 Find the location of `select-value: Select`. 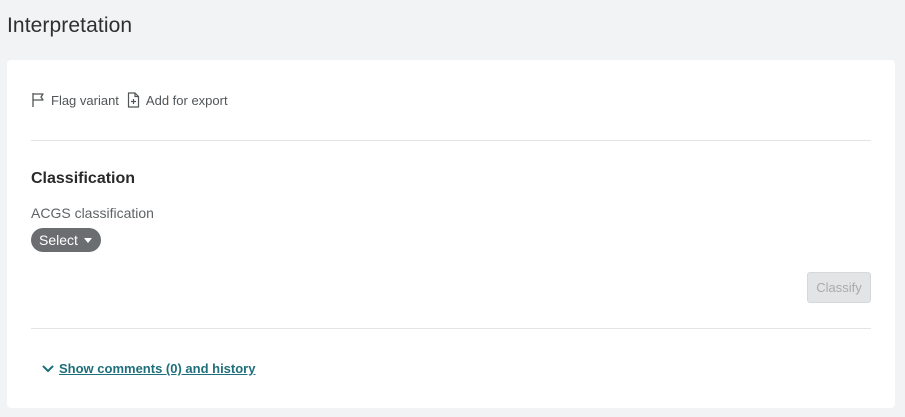

select-value: Select is located at coordinates (58, 240).